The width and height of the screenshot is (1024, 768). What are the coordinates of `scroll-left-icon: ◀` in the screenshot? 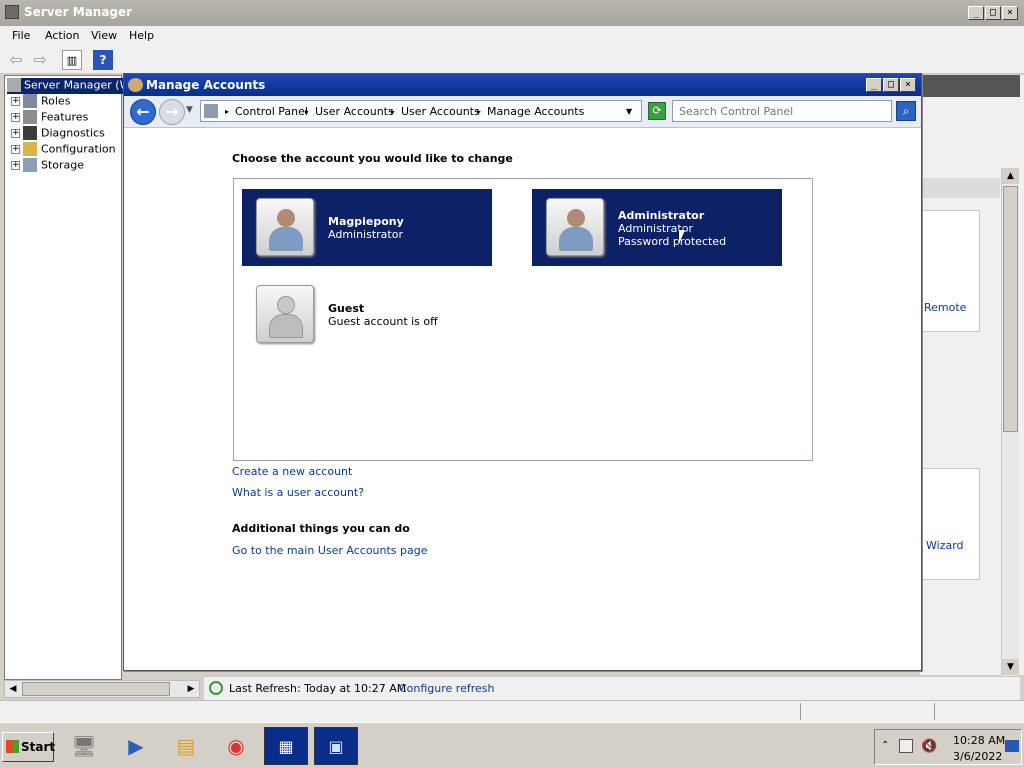 It's located at (13, 689).